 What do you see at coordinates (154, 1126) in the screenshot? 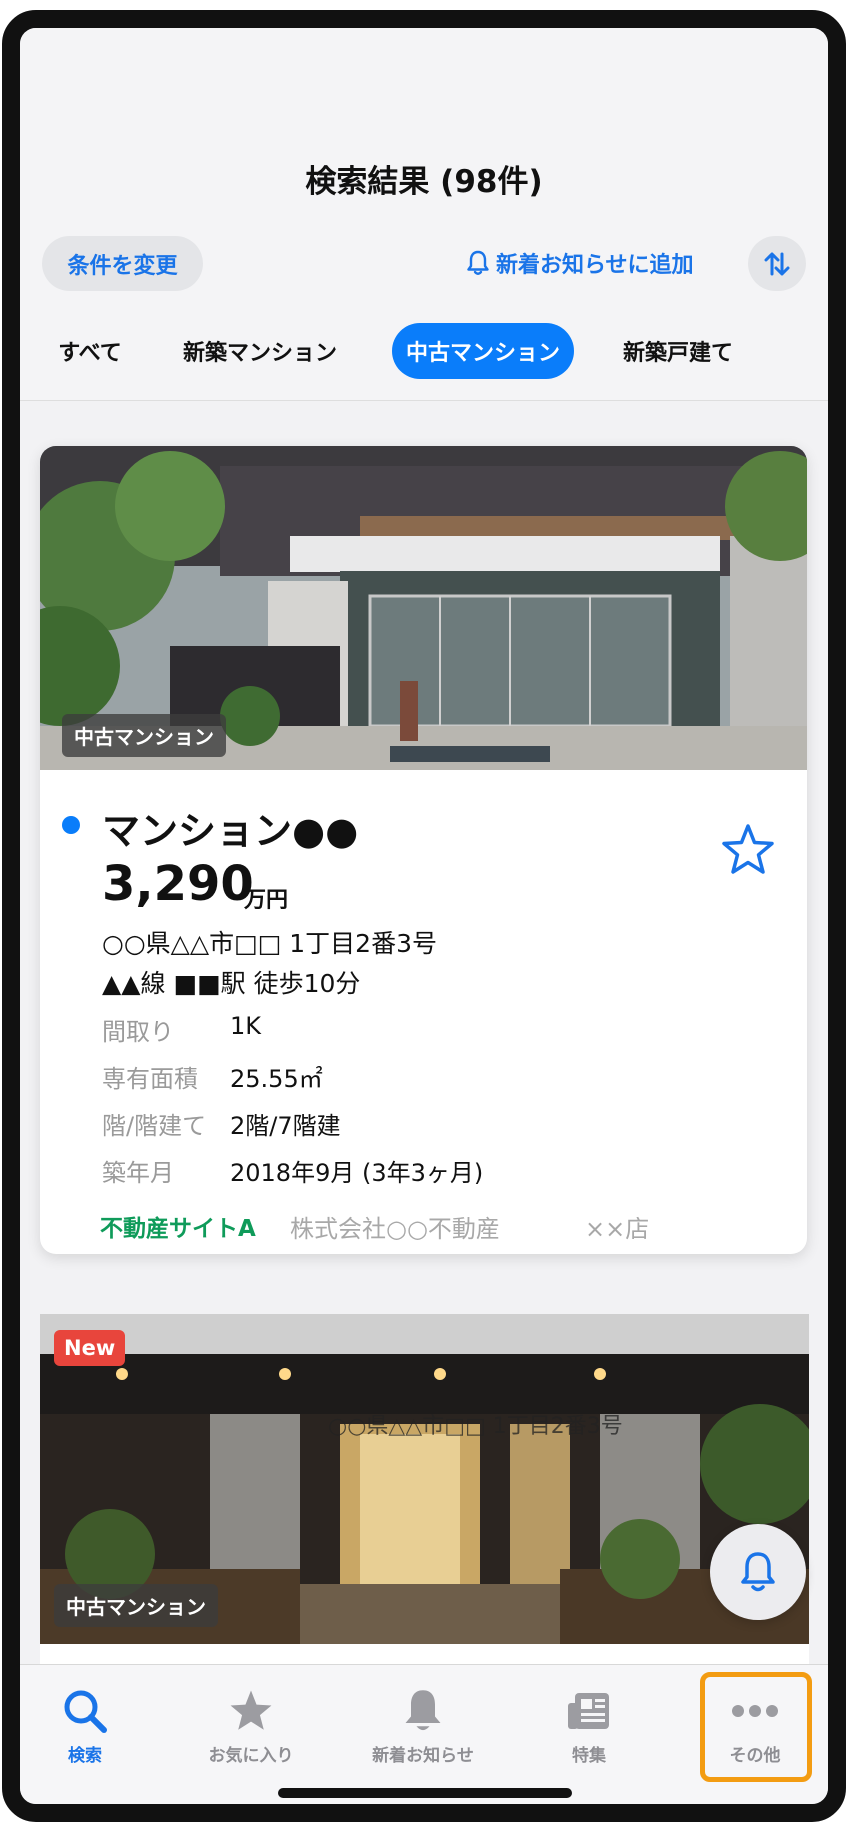
I see `spec-label-floor: 階/階建て` at bounding box center [154, 1126].